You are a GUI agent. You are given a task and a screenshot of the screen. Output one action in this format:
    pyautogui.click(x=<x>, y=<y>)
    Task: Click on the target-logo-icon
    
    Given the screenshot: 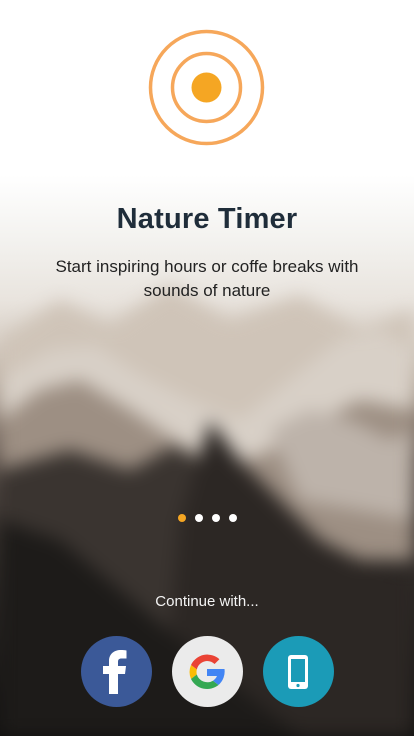 What is the action you would take?
    pyautogui.click(x=206, y=87)
    